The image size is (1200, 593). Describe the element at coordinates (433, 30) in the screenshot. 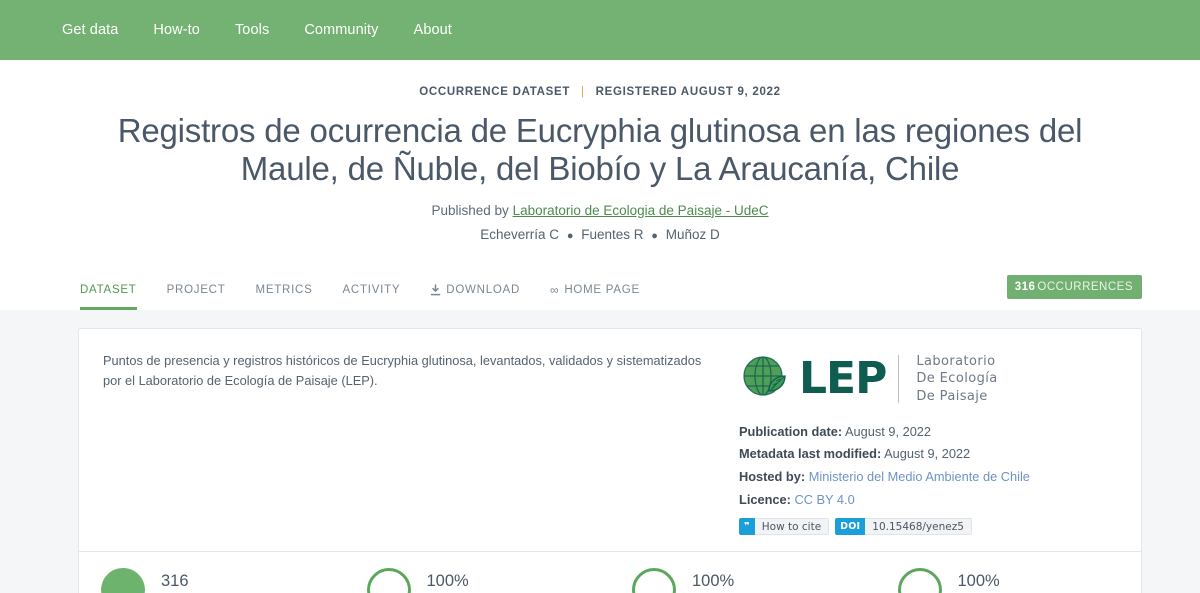

I see `nav-item-about: About` at that location.